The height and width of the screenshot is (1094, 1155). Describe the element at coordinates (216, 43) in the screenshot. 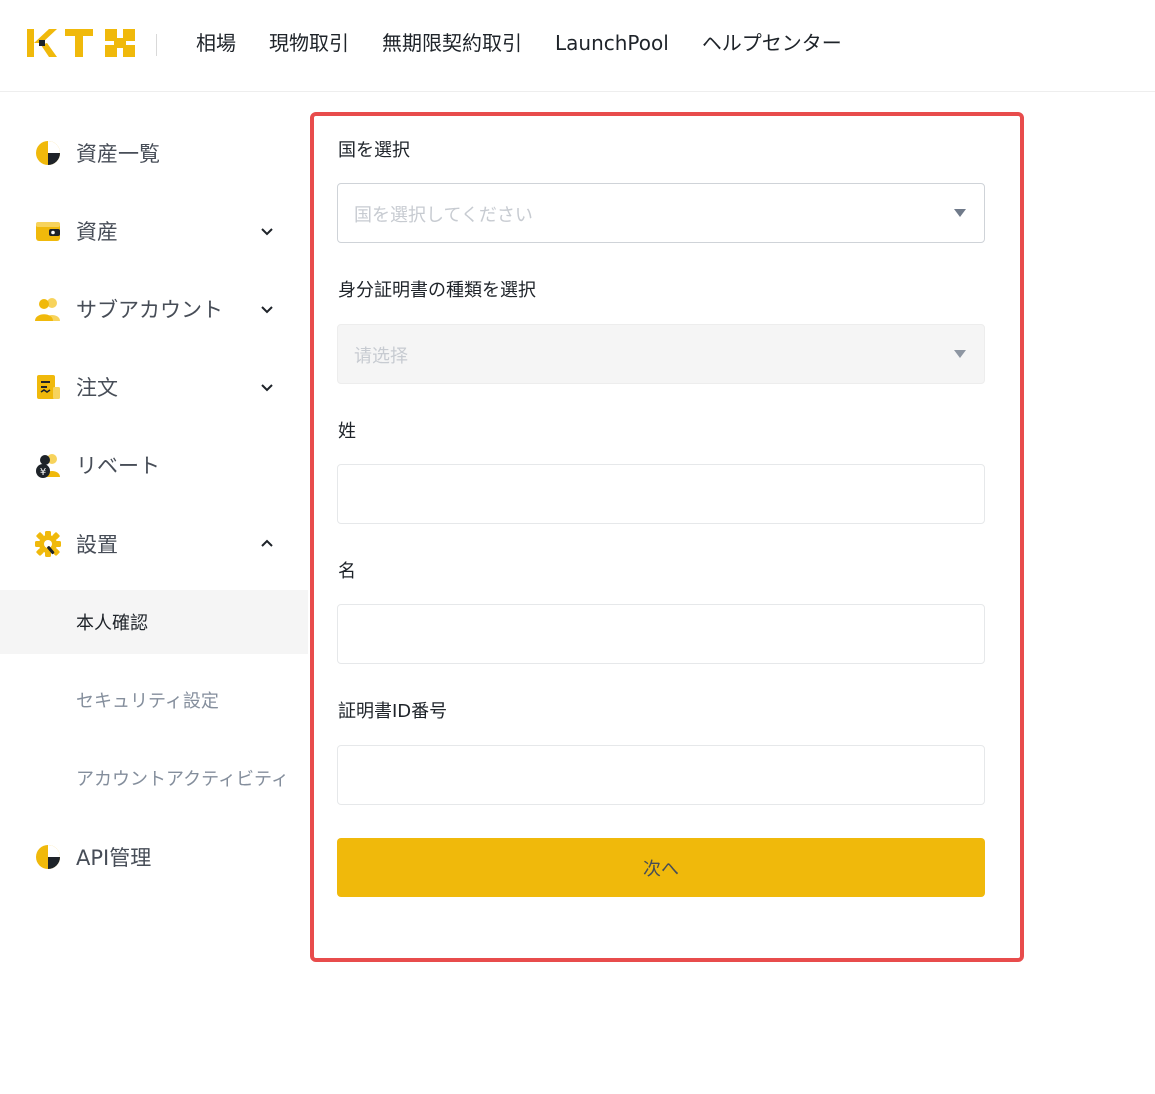

I see `nav-market: 相場` at that location.